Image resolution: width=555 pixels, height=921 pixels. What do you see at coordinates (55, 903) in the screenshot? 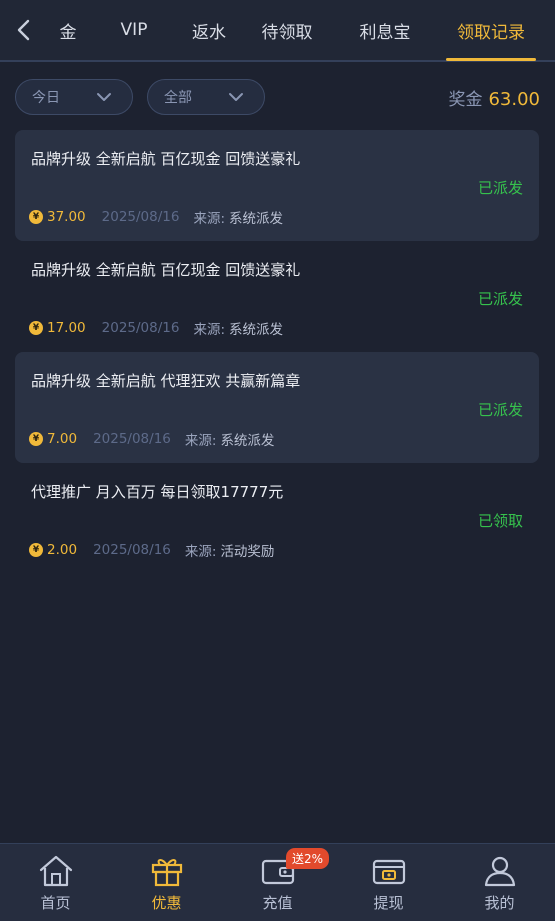
I see `nav-home-label: 首页` at bounding box center [55, 903].